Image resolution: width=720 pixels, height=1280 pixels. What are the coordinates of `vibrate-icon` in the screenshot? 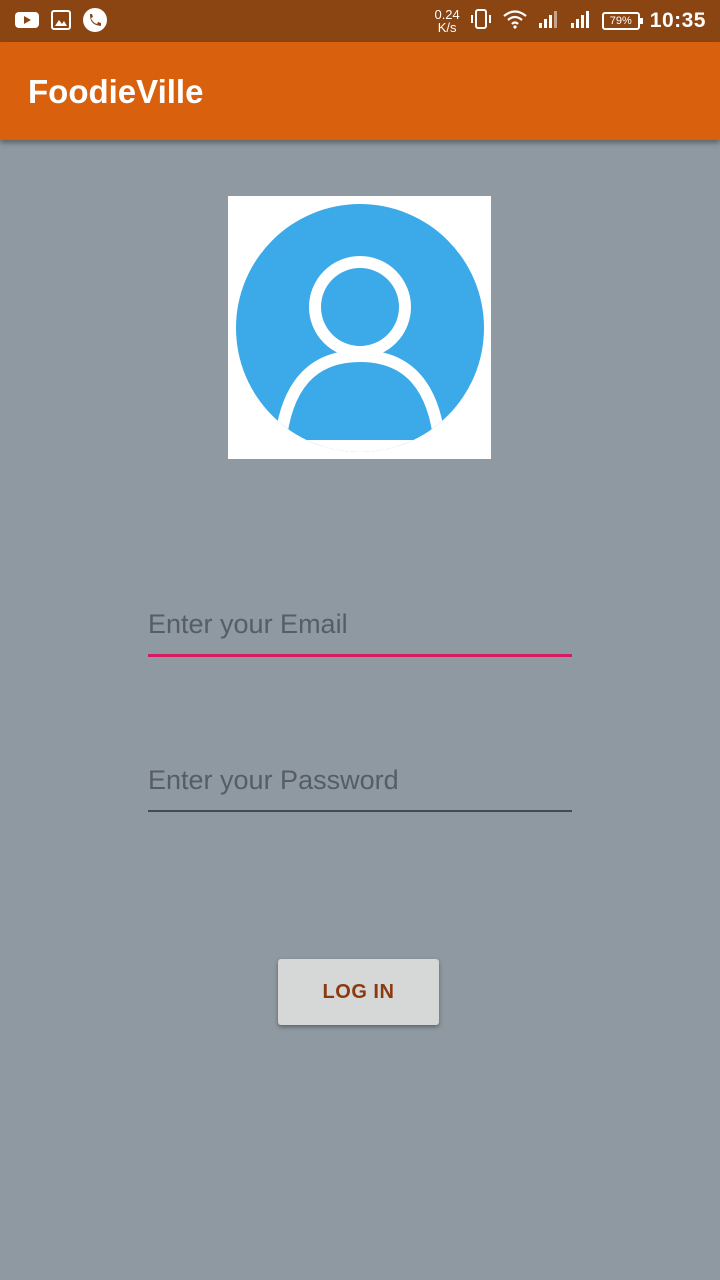 It's located at (481, 21).